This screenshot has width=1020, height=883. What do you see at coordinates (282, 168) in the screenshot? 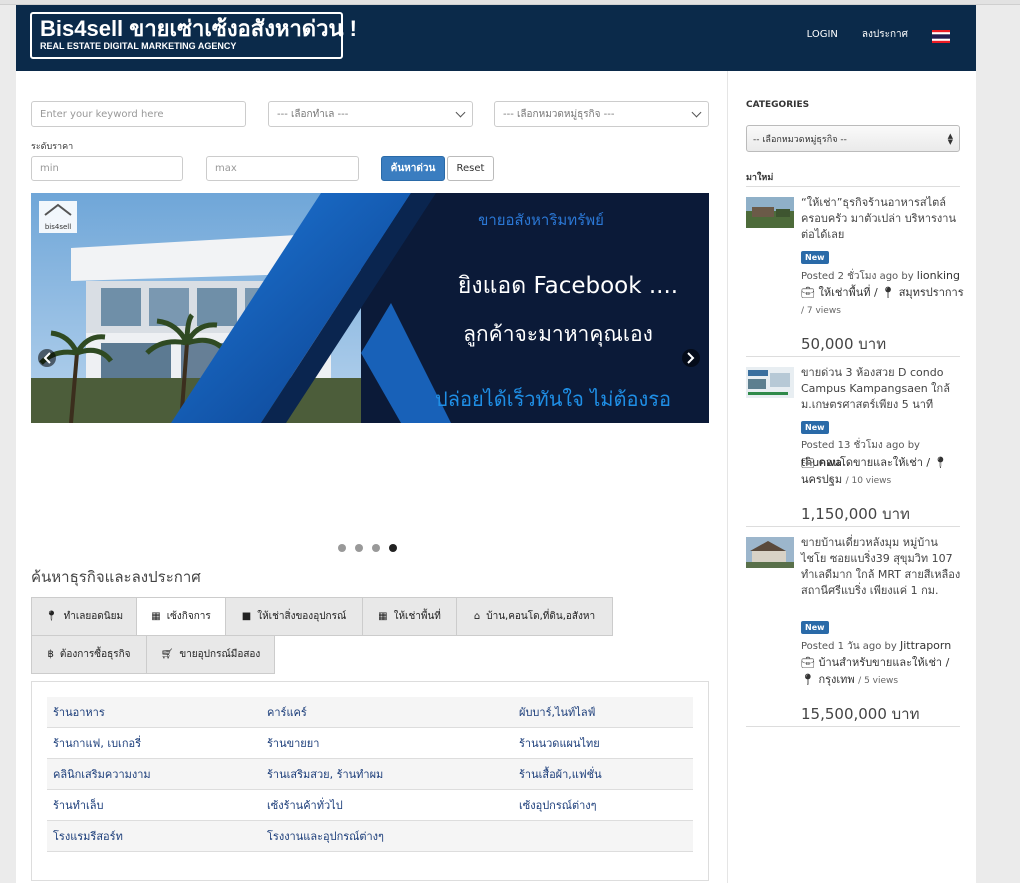
I see `max-price-input: max` at bounding box center [282, 168].